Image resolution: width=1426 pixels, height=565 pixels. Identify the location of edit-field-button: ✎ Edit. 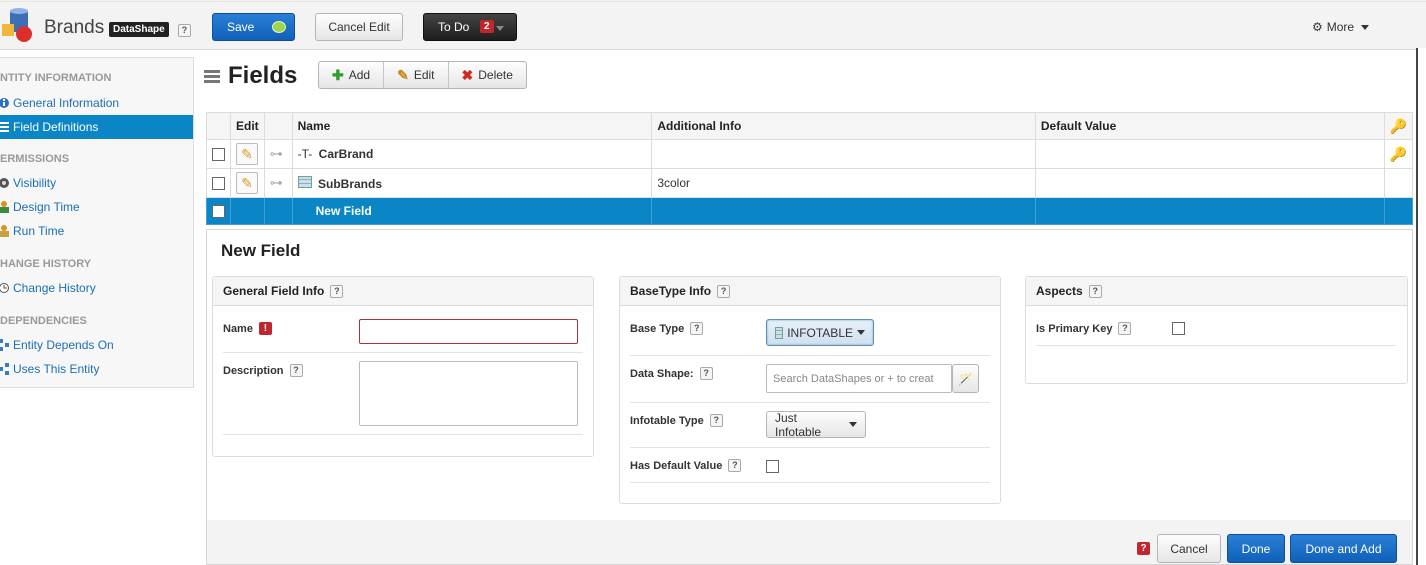
(416, 75).